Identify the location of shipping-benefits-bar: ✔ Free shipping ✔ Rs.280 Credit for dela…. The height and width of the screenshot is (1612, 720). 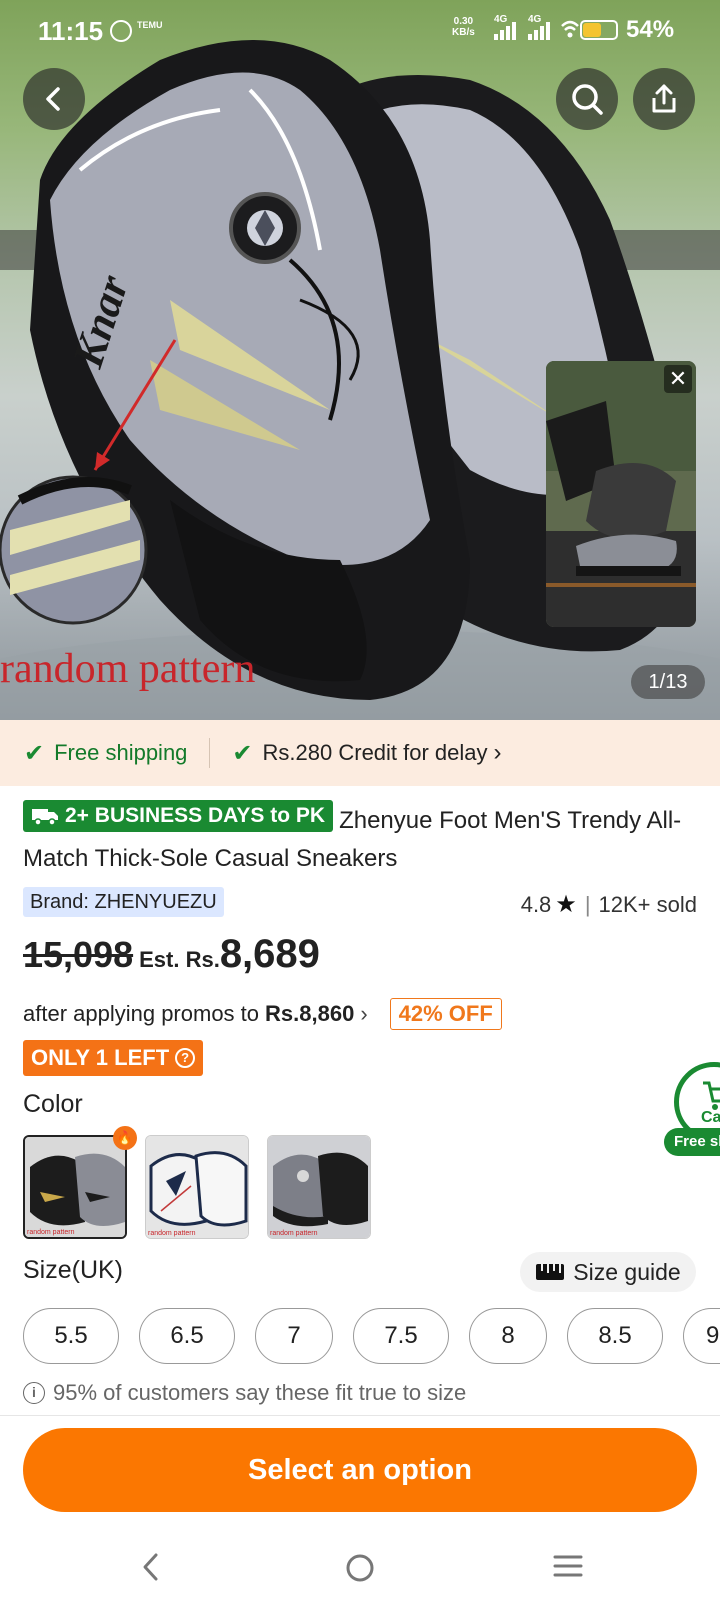
(360, 753).